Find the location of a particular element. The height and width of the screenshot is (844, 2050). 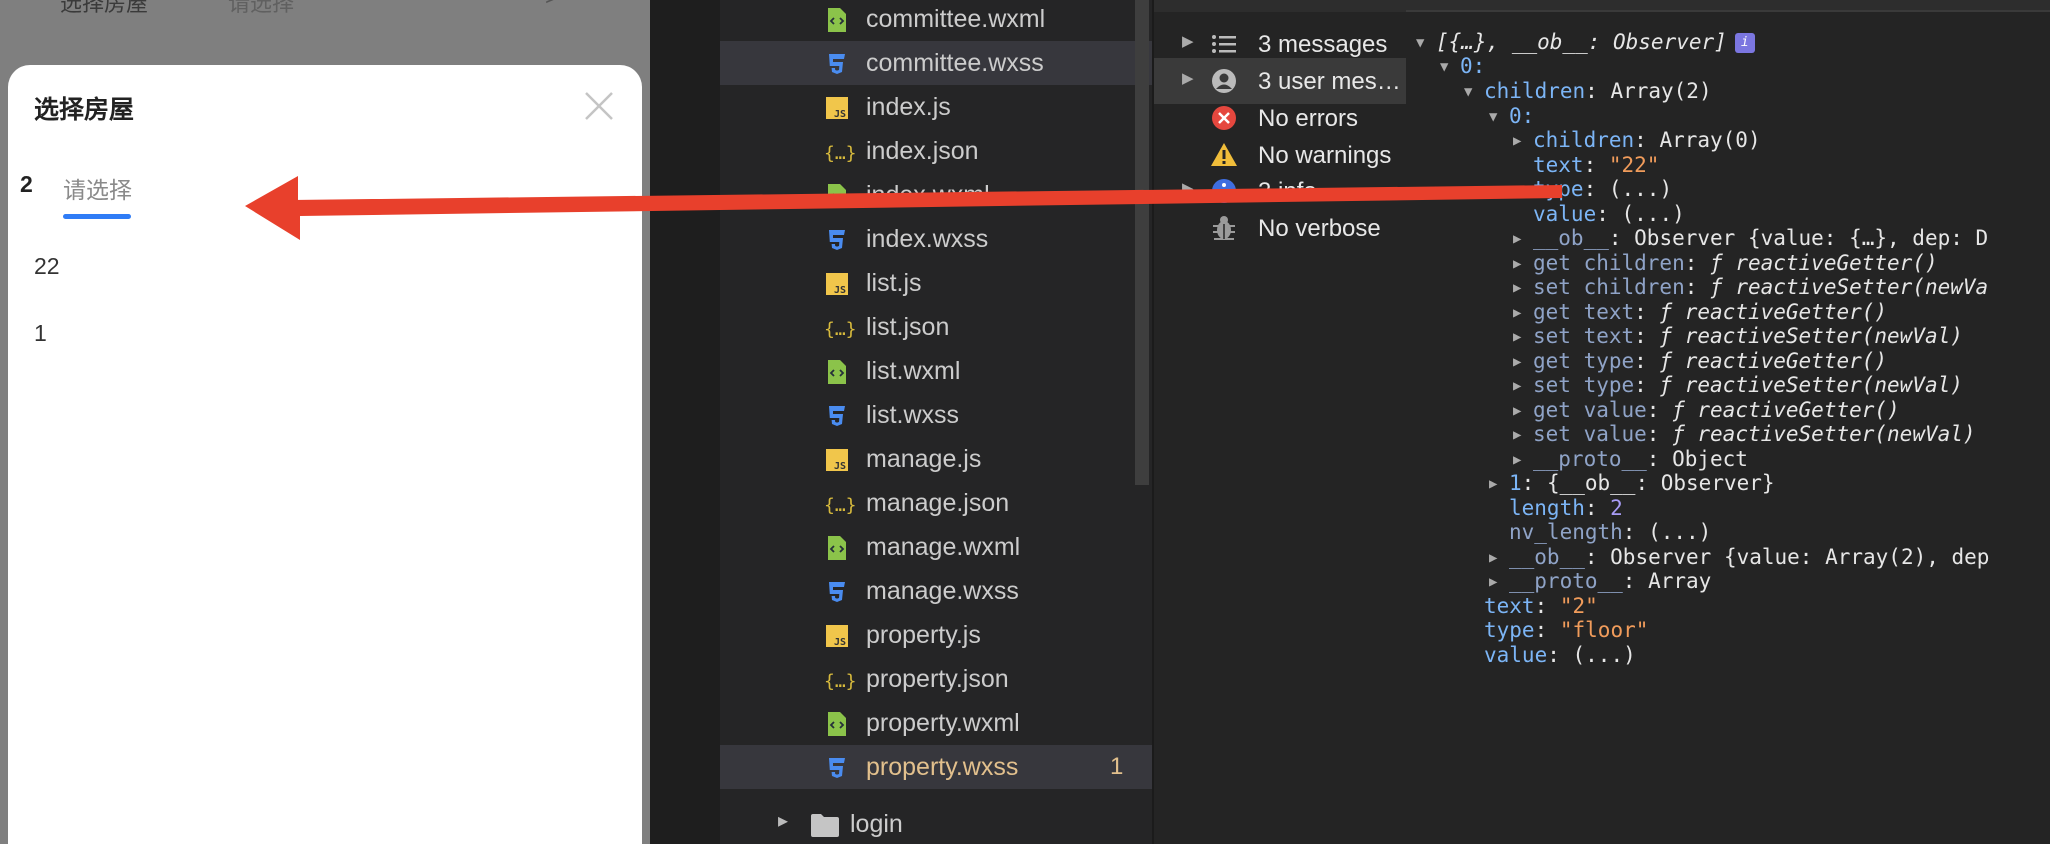

node-key: 0: is located at coordinates (1473, 66).